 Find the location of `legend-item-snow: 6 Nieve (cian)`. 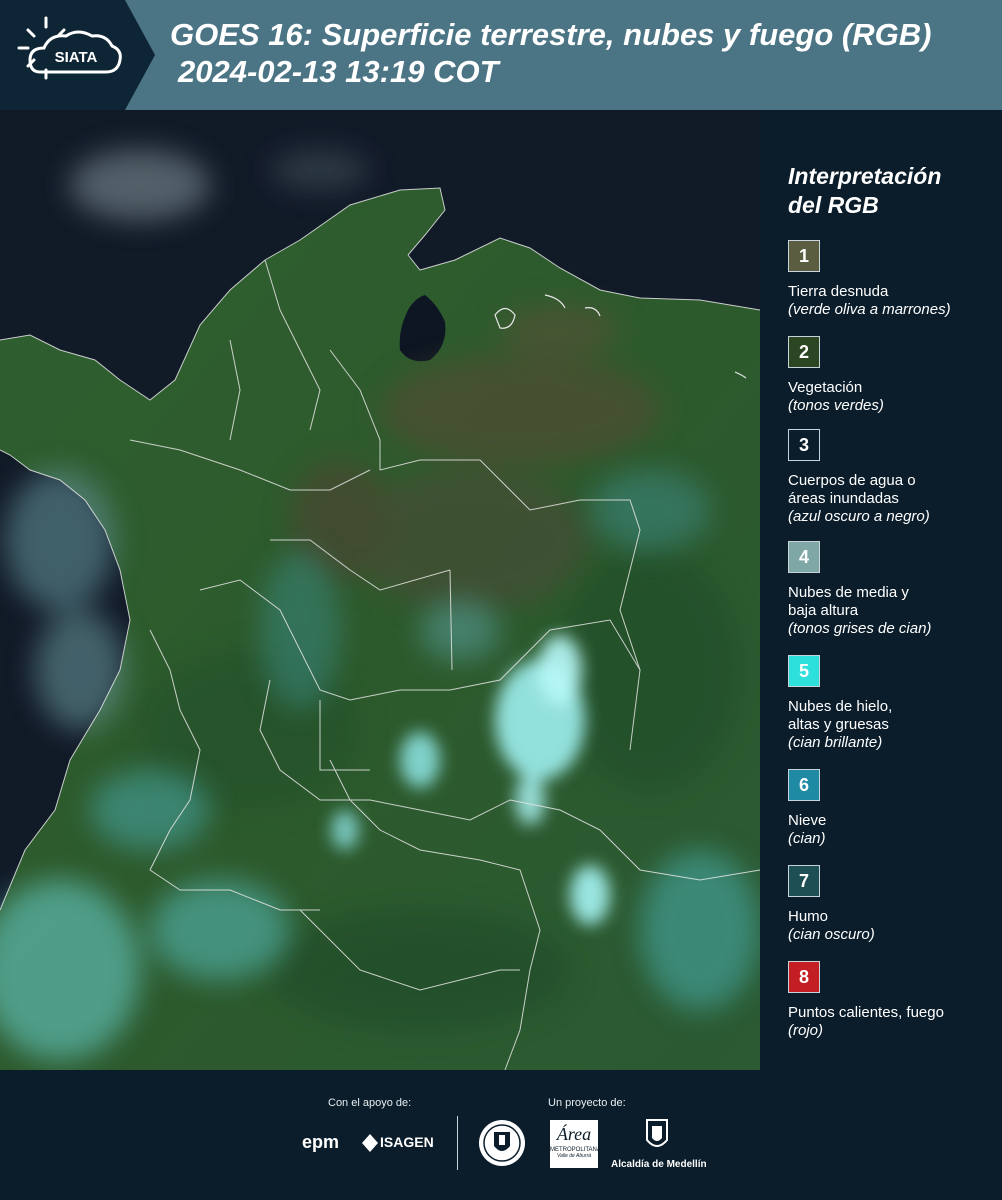

legend-item-snow: 6 Nieve (cian) is located at coordinates (890, 808).